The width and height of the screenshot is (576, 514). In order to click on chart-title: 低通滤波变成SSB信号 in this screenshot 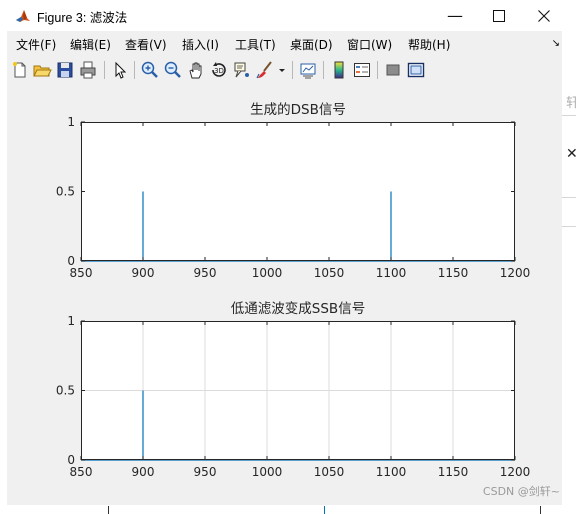, I will do `click(298, 309)`.